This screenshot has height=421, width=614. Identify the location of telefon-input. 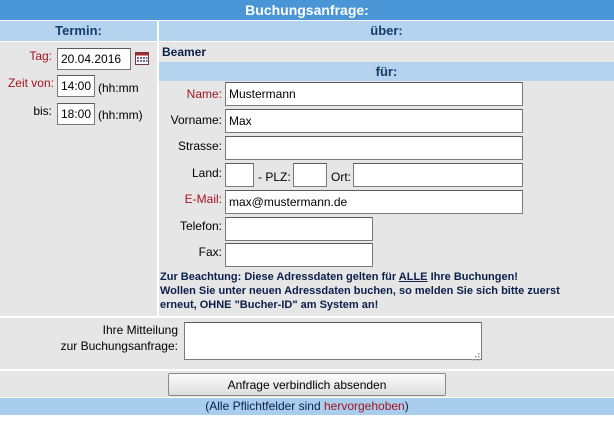
(299, 229).